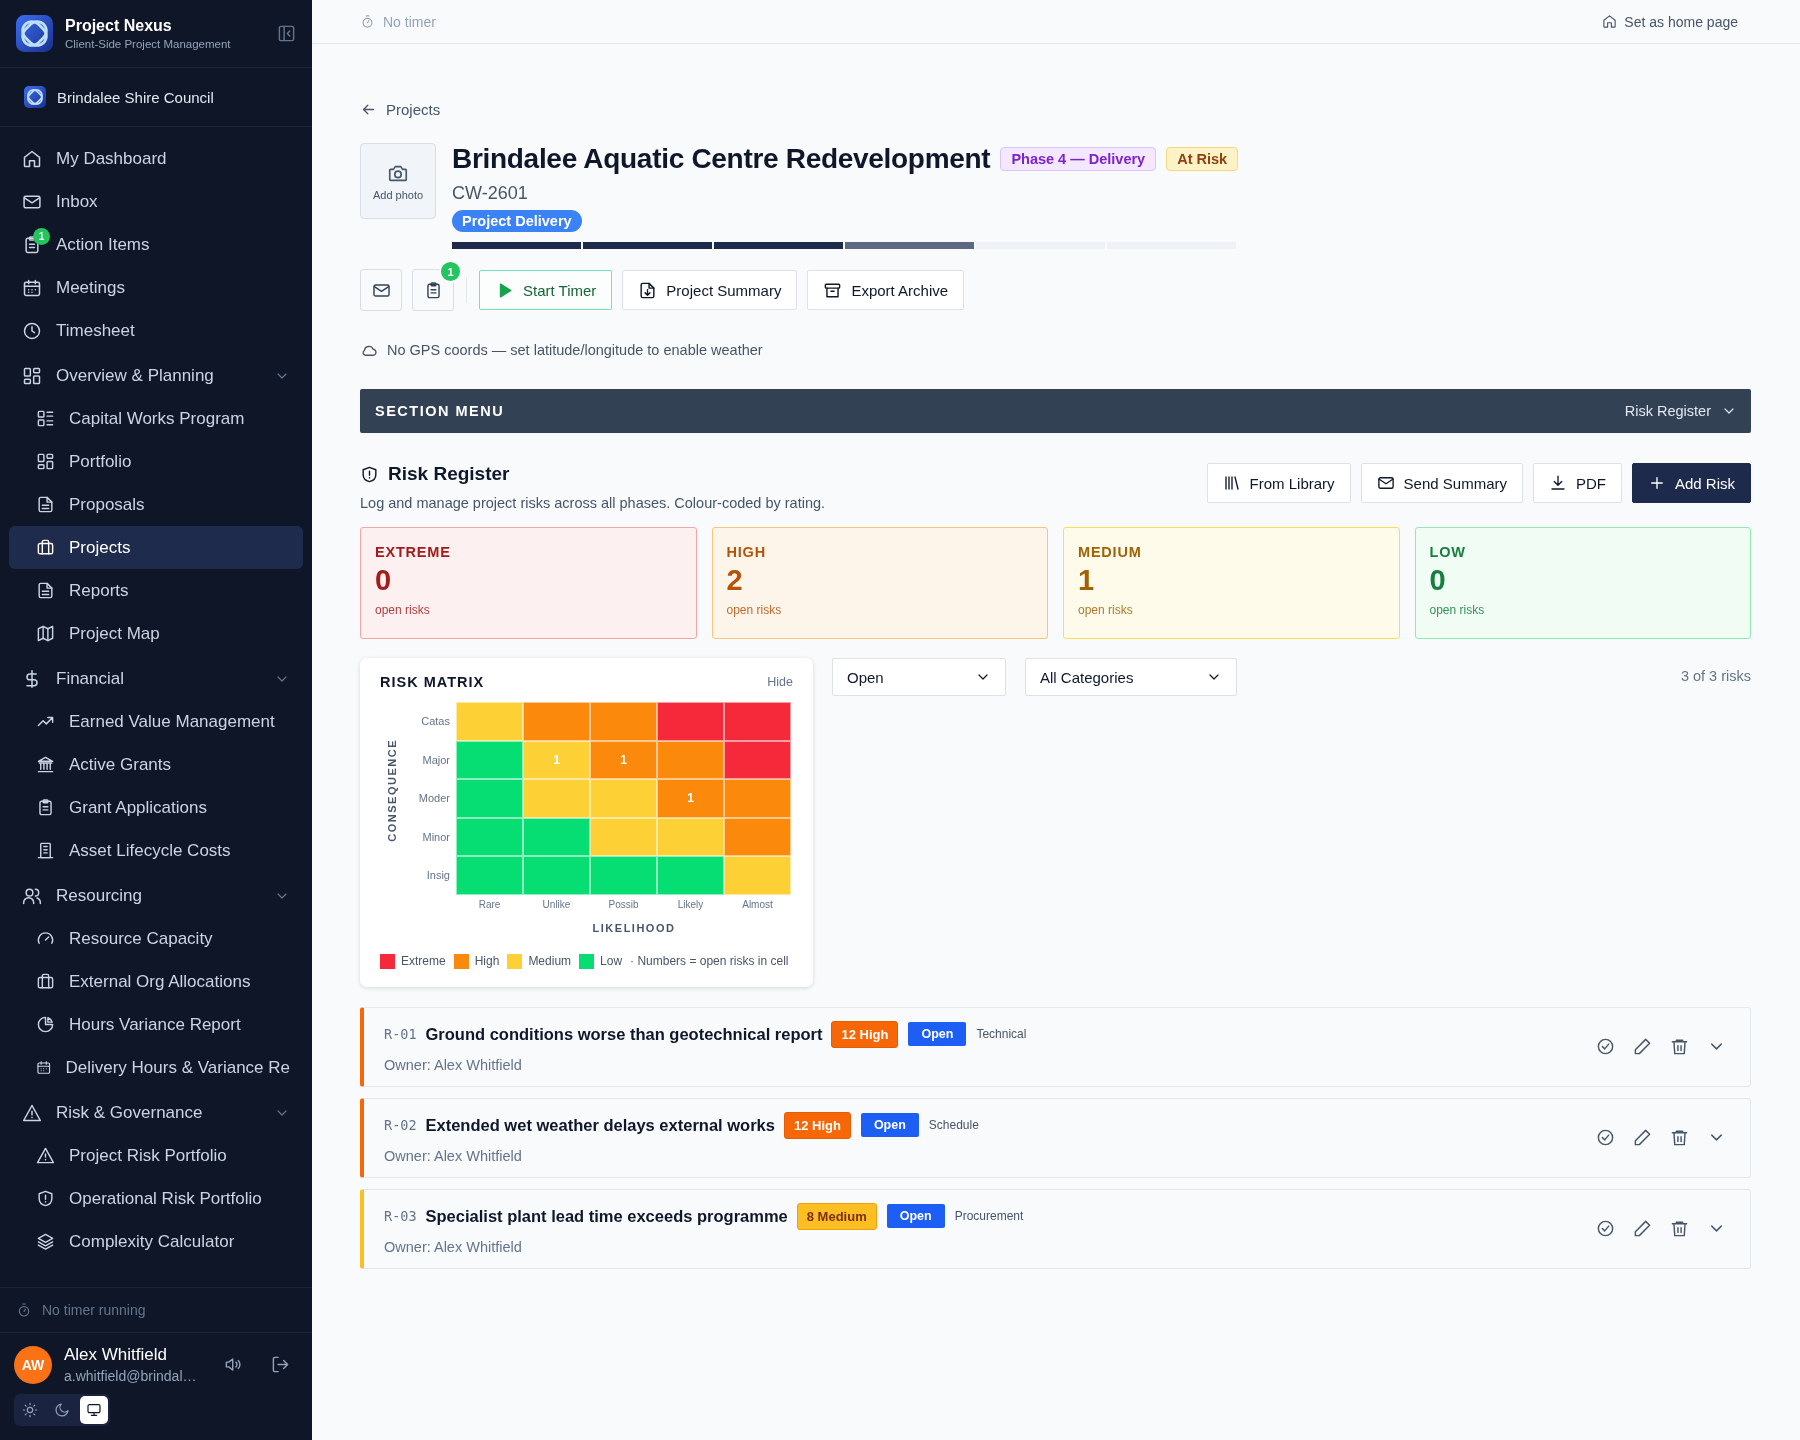 The width and height of the screenshot is (1800, 1440). I want to click on user-name: Alex Whitfield, so click(116, 1355).